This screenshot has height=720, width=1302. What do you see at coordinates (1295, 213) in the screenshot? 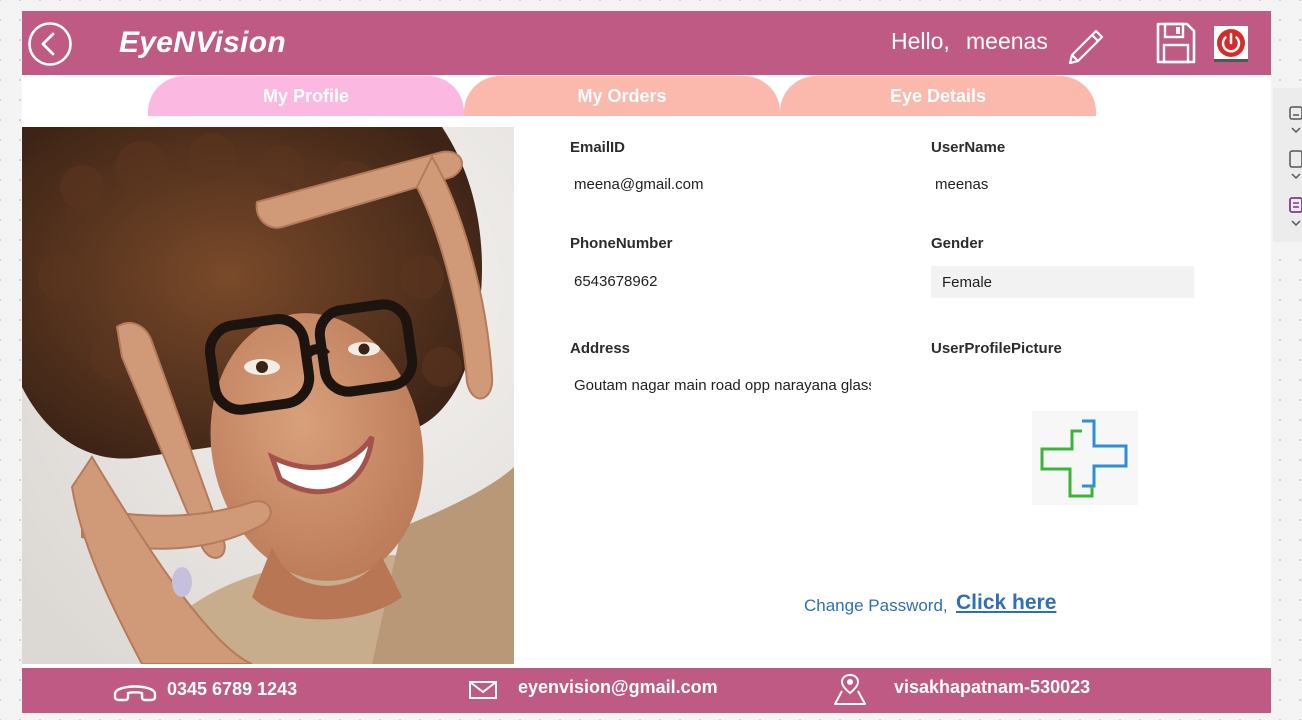
I see `form-icon` at bounding box center [1295, 213].